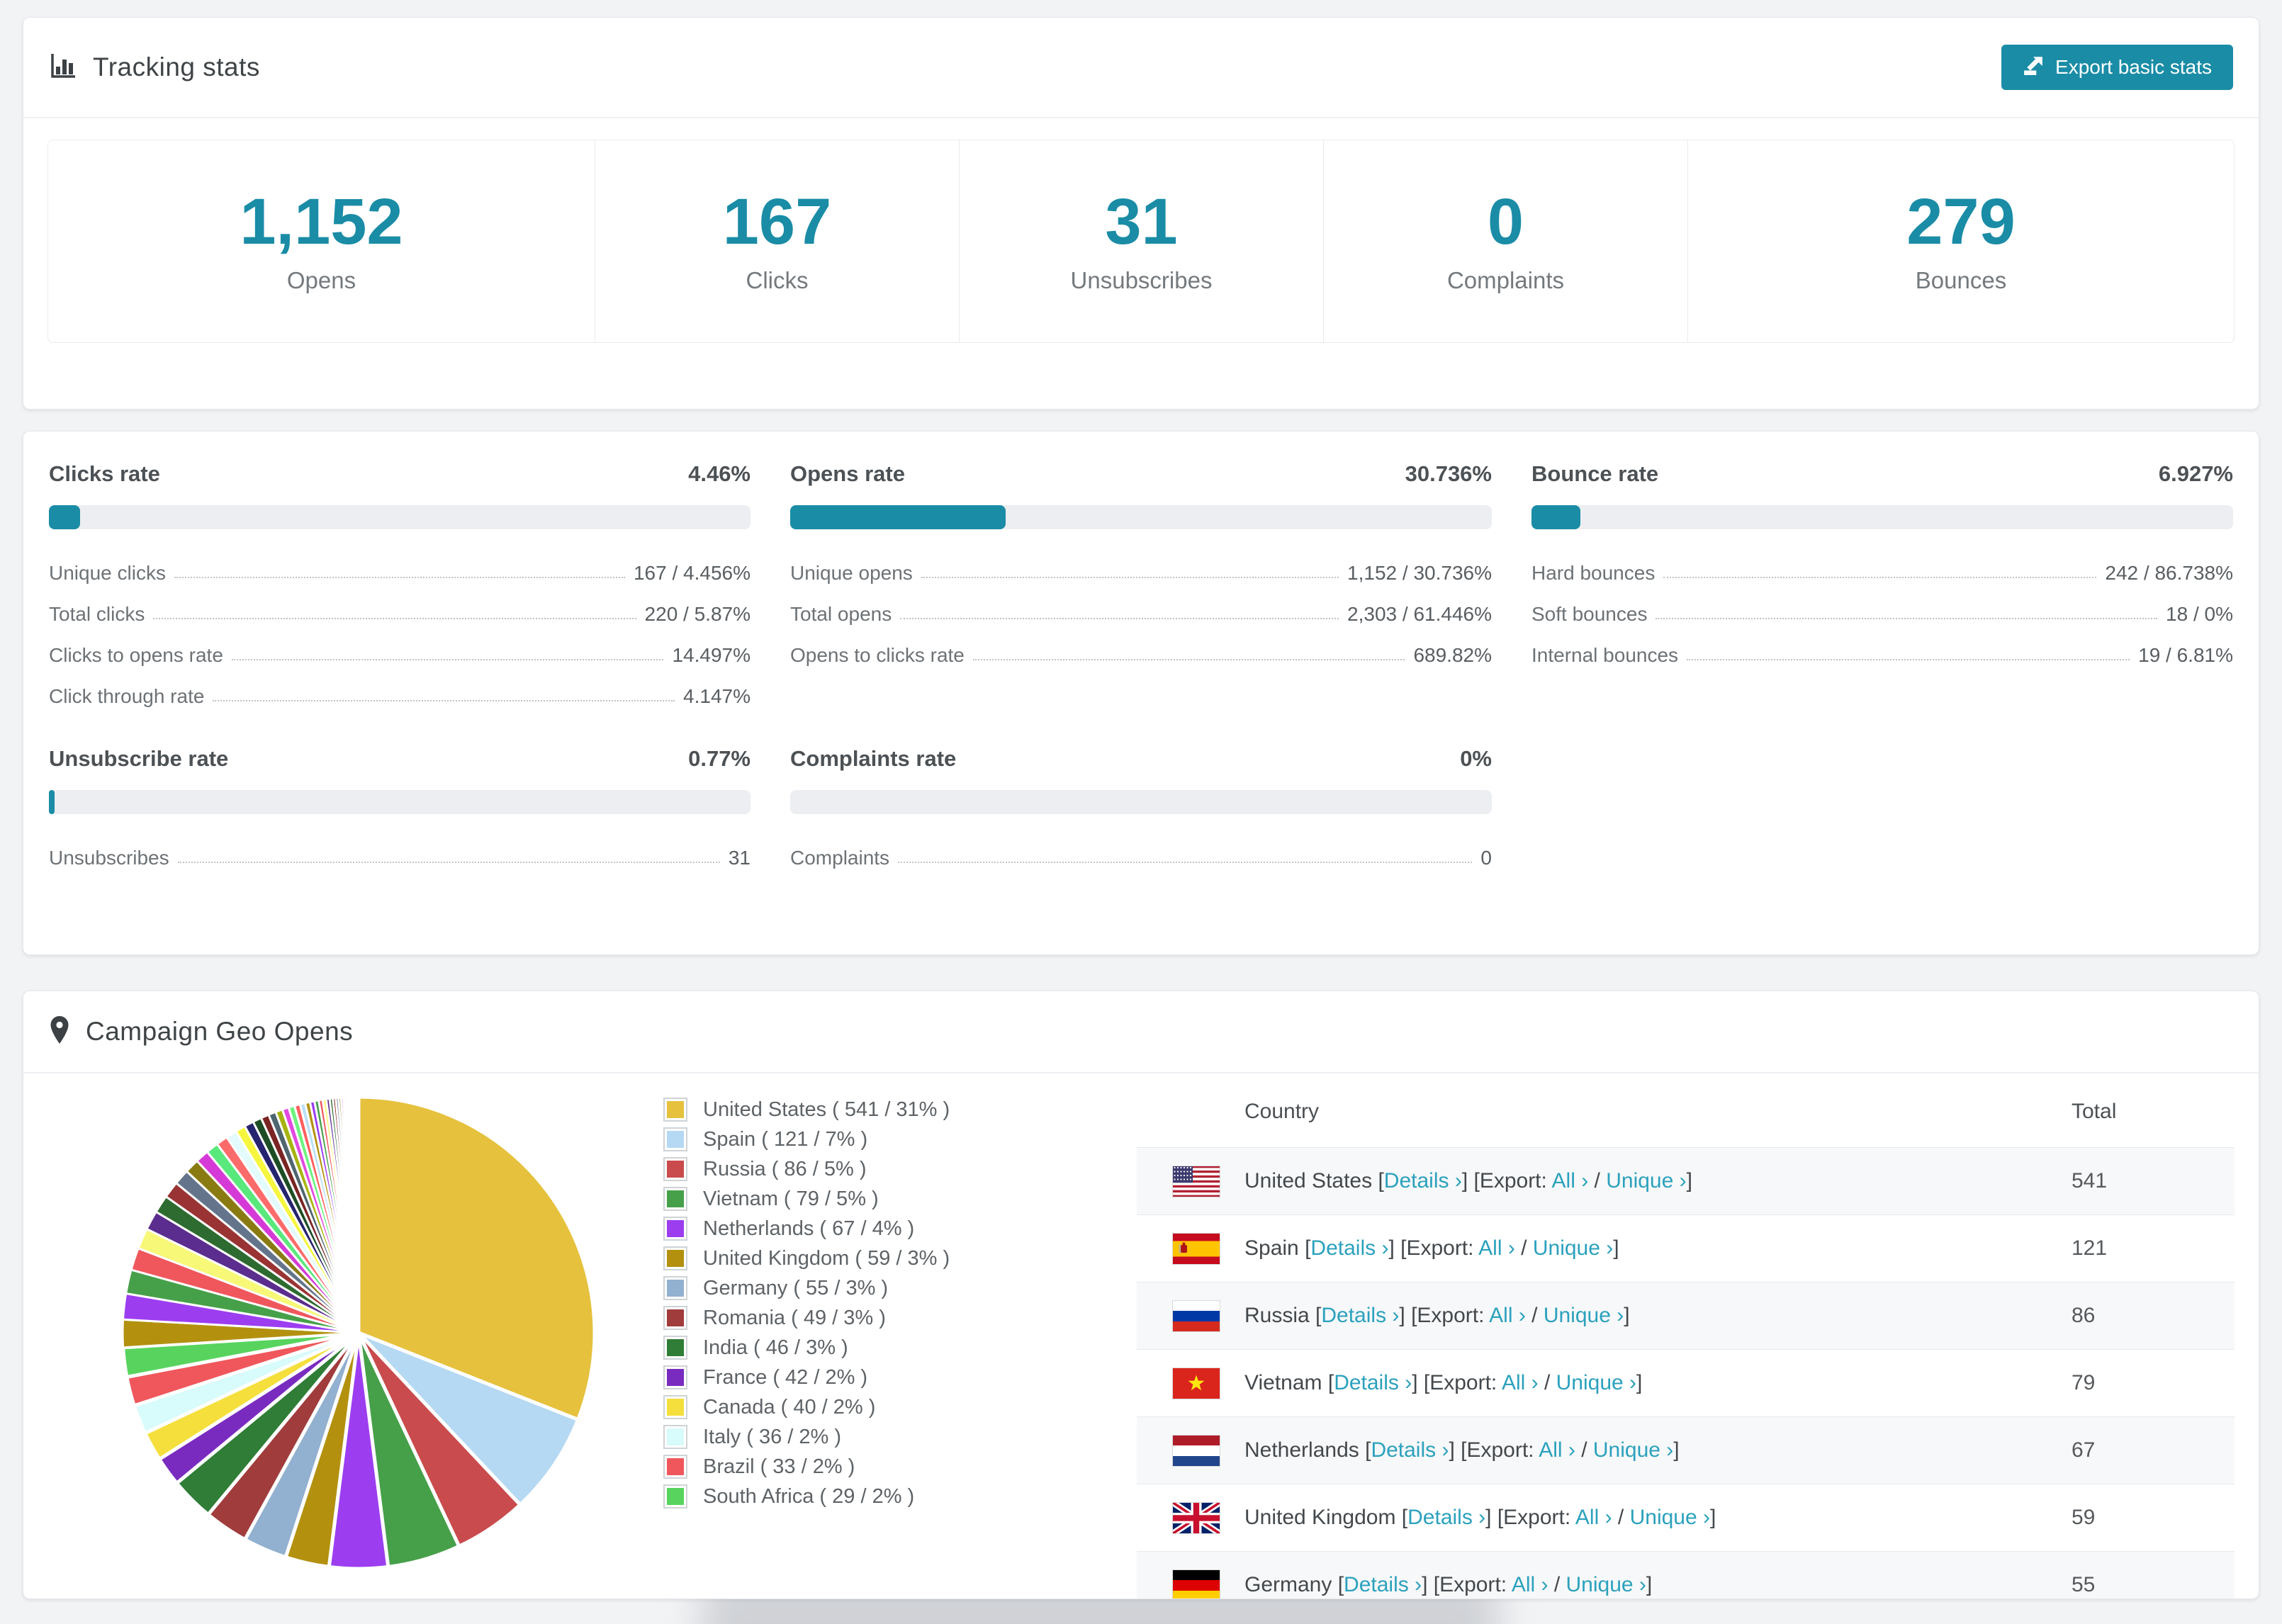 Image resolution: width=2282 pixels, height=1624 pixels. What do you see at coordinates (400, 645) in the screenshot?
I see `rate-detail-row: Clicks to opens rate 14.497%` at bounding box center [400, 645].